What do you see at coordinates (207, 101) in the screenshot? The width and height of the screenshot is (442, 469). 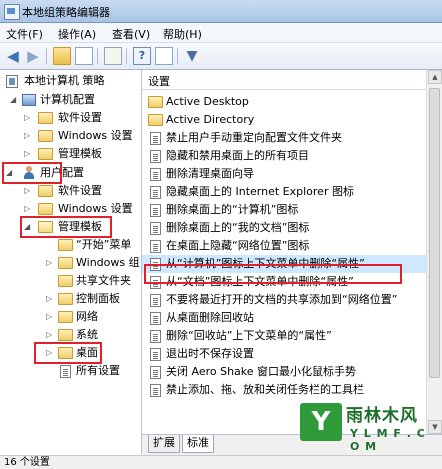 I see `list-item-label: Active Desktop` at bounding box center [207, 101].